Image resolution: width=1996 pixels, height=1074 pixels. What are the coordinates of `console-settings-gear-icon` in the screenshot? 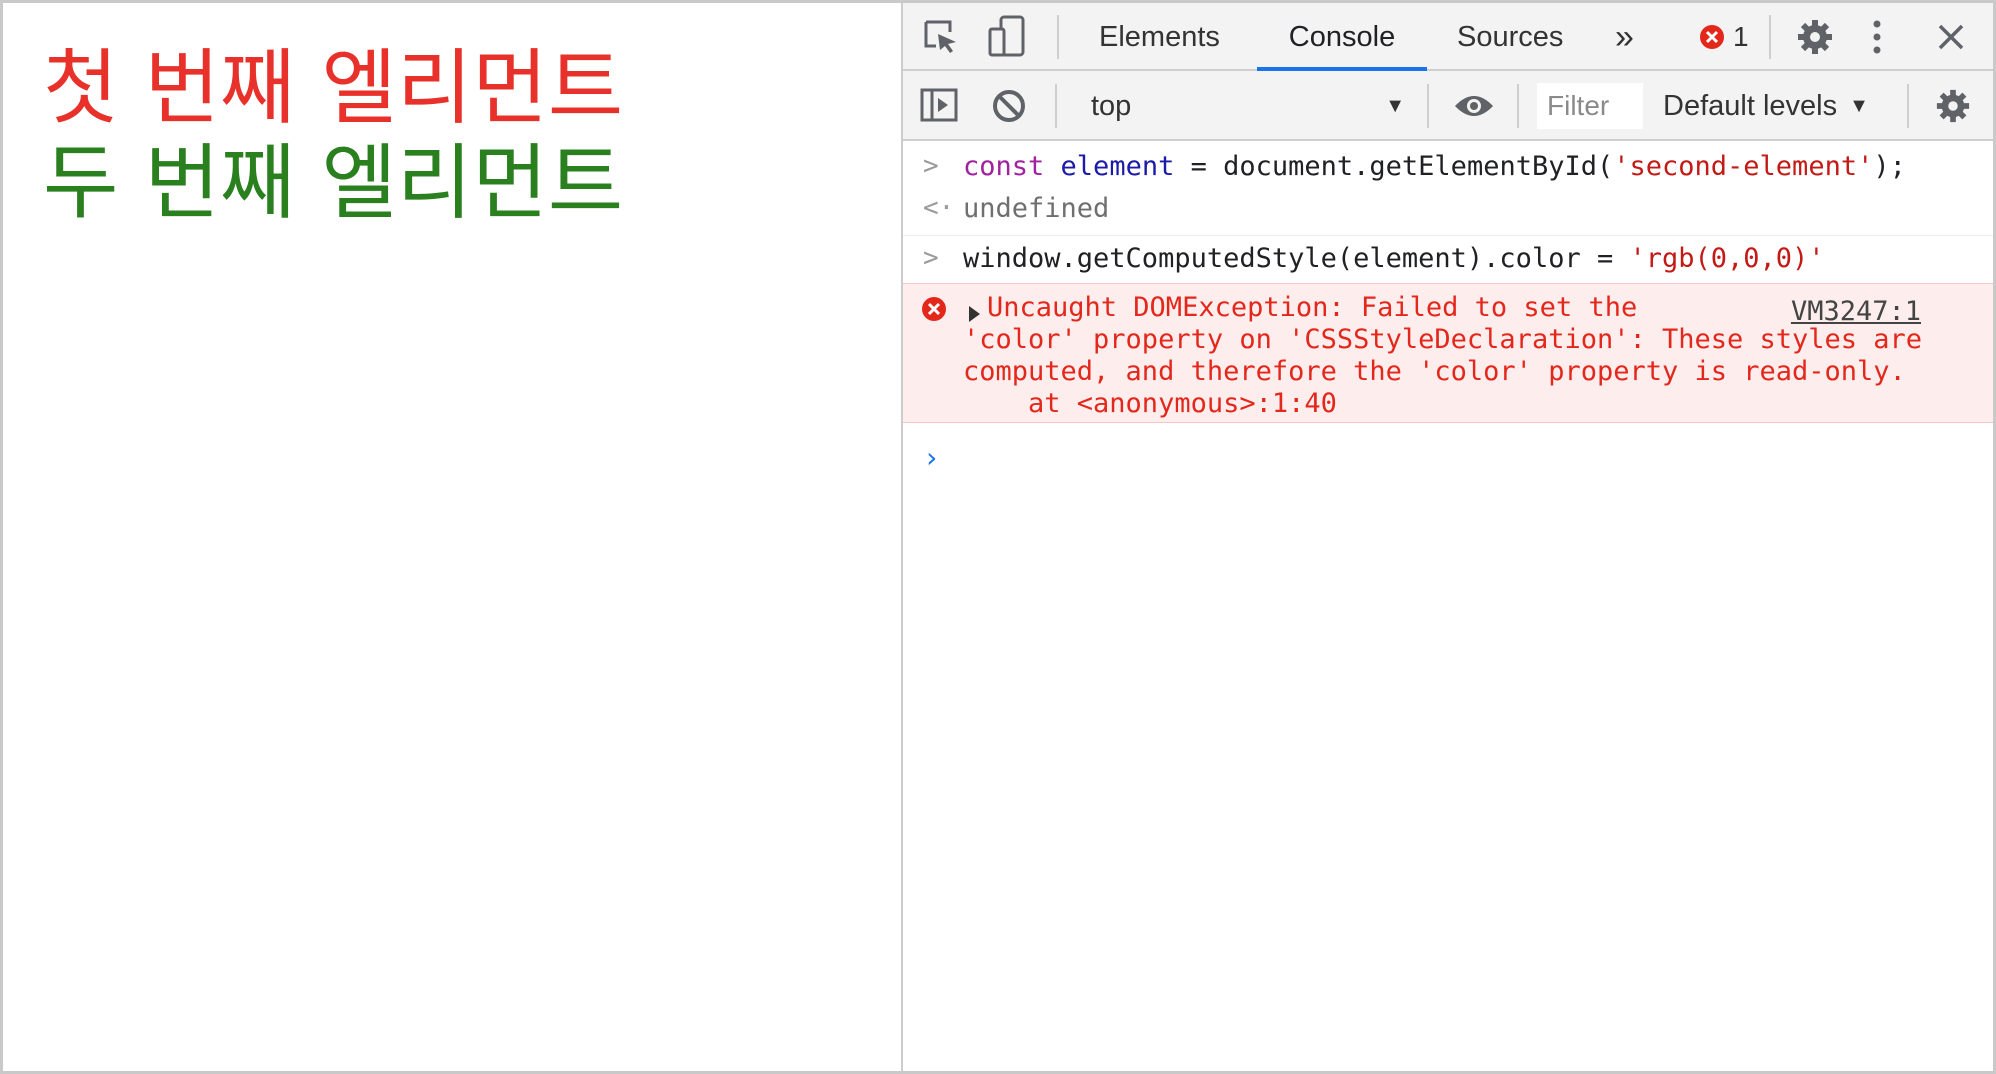 It's located at (1953, 106).